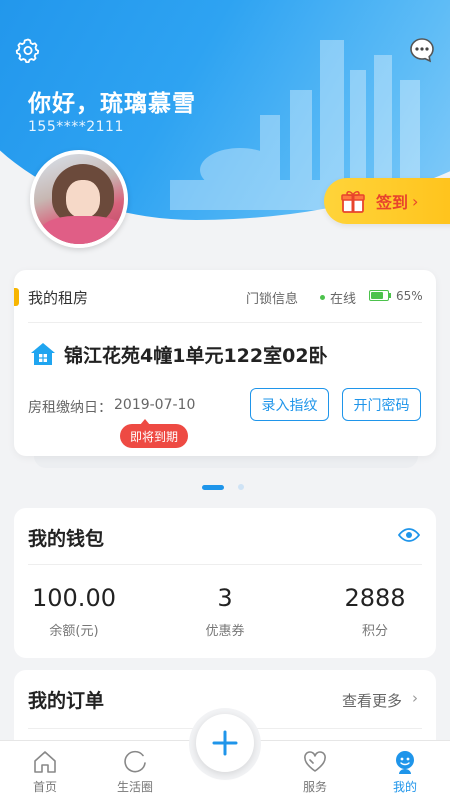 This screenshot has height=800, width=450. Describe the element at coordinates (66, 539) in the screenshot. I see `wallet-title: 我的钱包` at that location.